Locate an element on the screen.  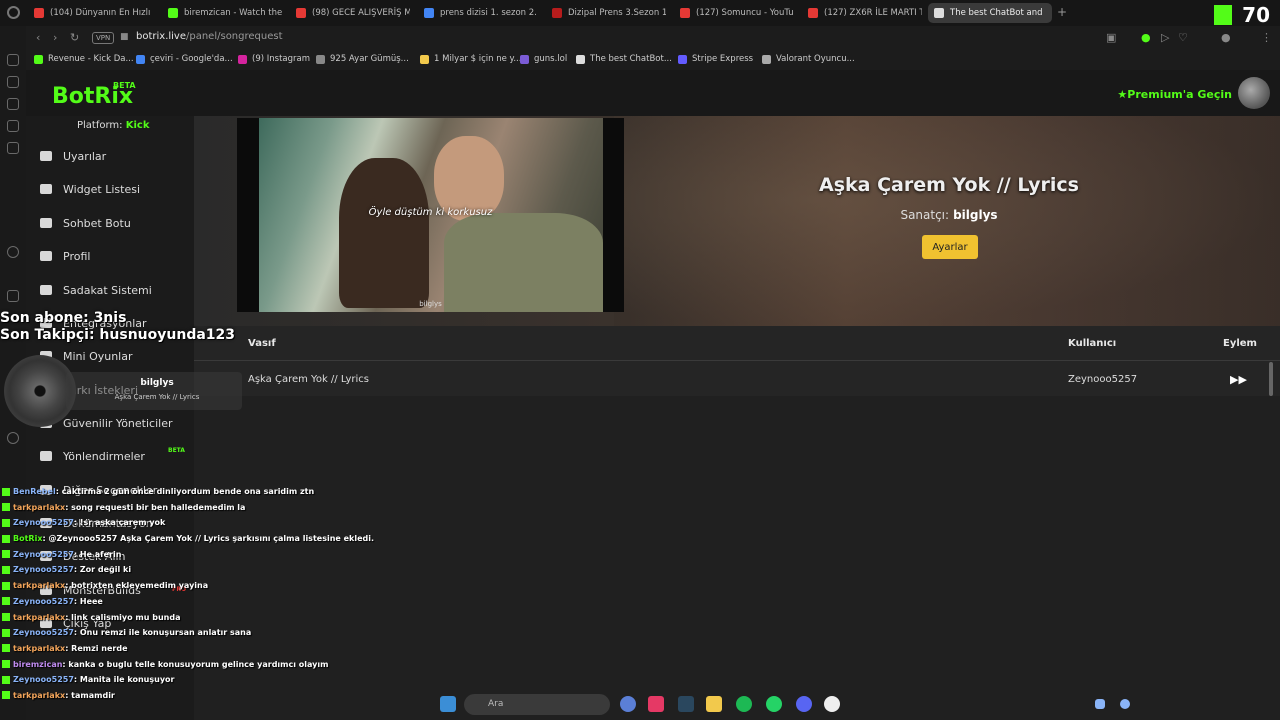
bookmark-label: Stripe Express is located at coordinates (723, 59).